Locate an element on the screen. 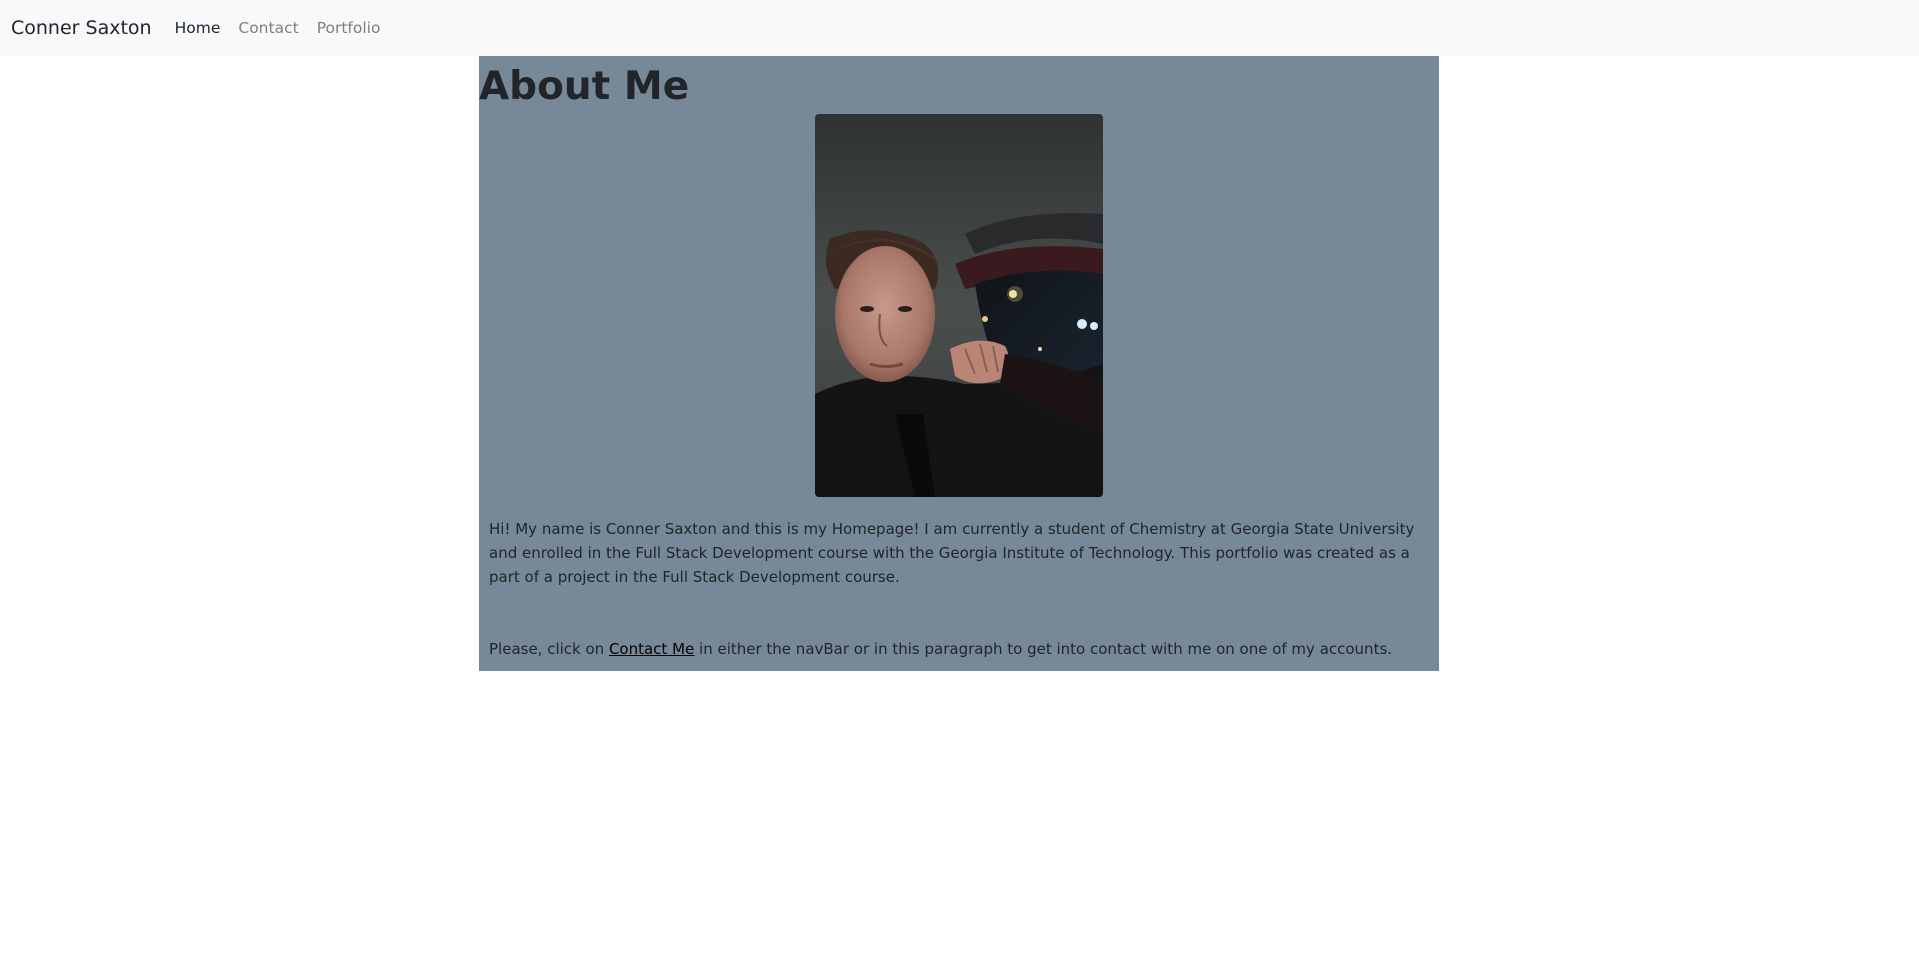 This screenshot has width=1919, height=964. navbar: Conner Saxton Home Contact Portfolio is located at coordinates (959, 28).